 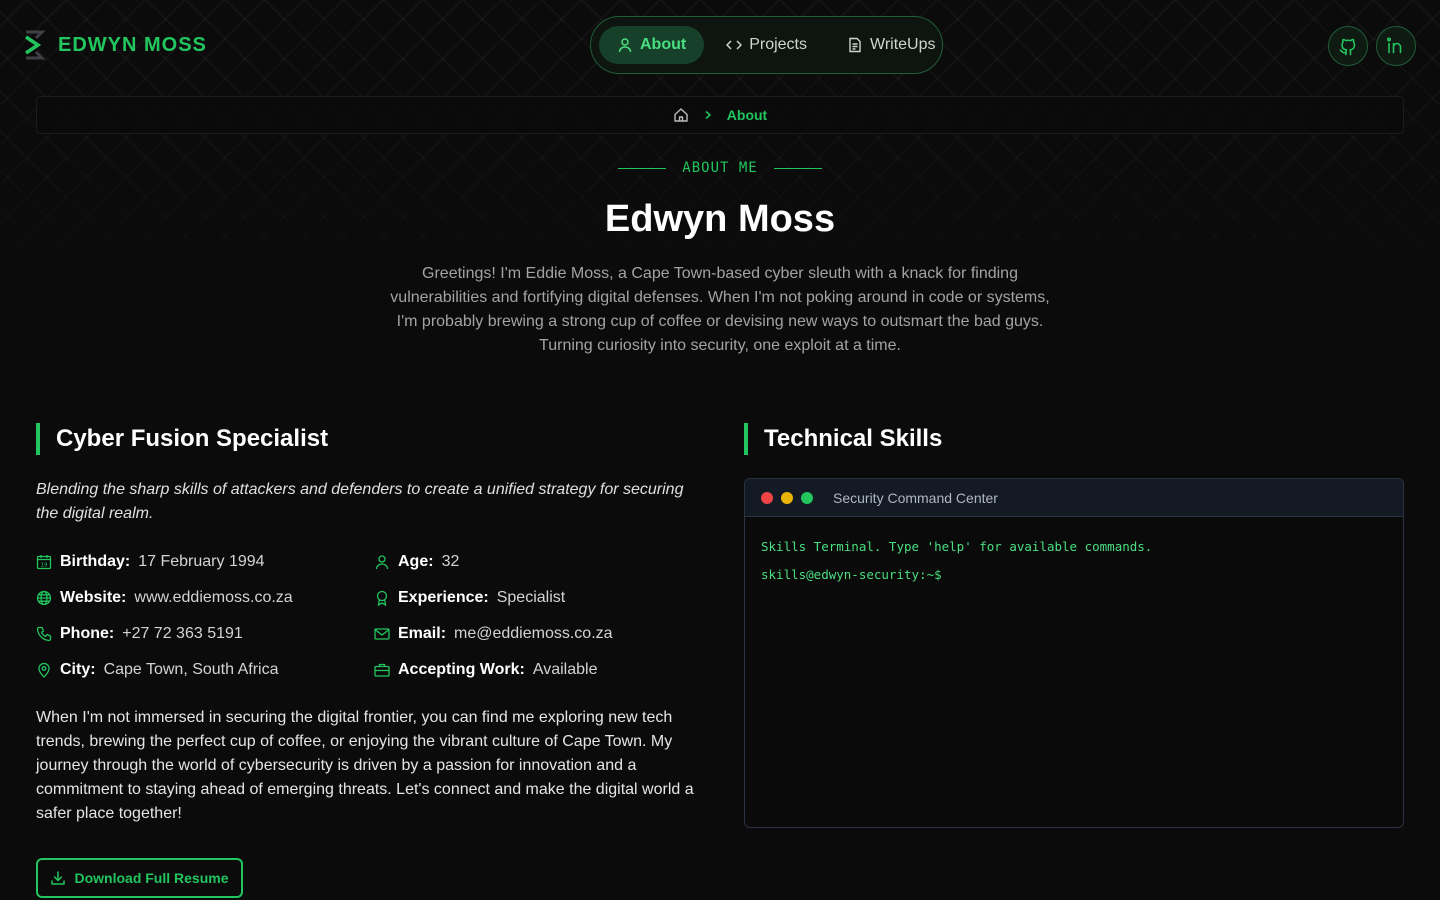 I want to click on download-icon, so click(x=58, y=878).